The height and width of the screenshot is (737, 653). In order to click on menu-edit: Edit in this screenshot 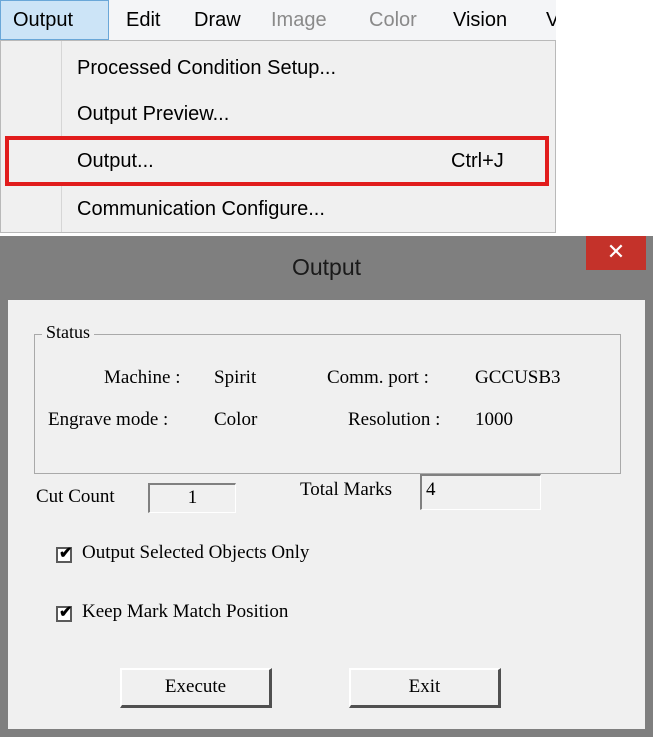, I will do `click(143, 20)`.